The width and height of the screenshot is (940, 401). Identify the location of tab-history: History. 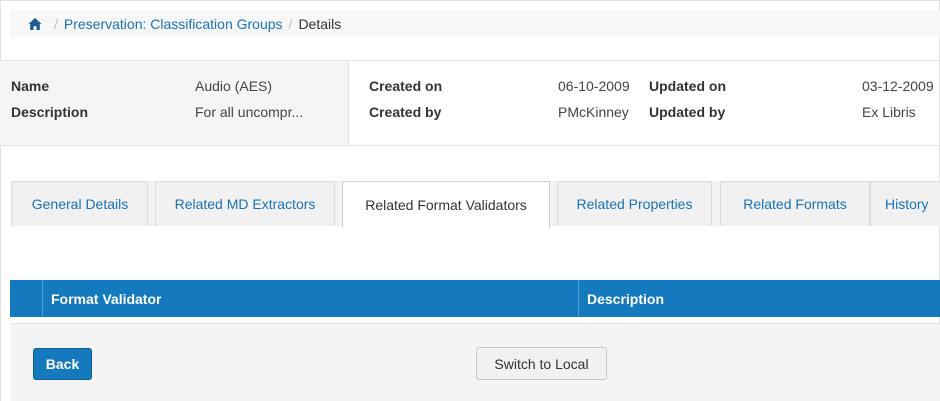
(905, 203).